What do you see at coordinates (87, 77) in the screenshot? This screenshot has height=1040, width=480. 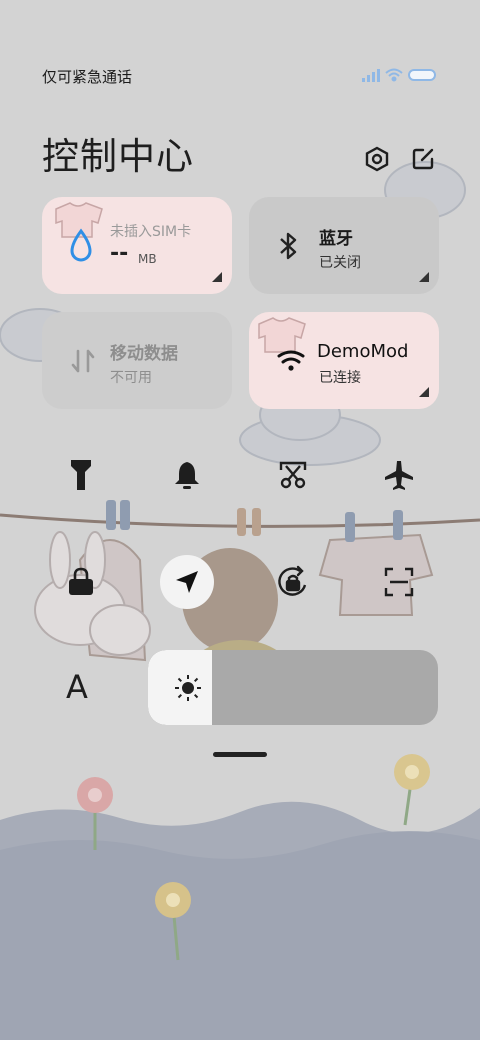 I see `status-carrier-text: 仅可紧急通话` at bounding box center [87, 77].